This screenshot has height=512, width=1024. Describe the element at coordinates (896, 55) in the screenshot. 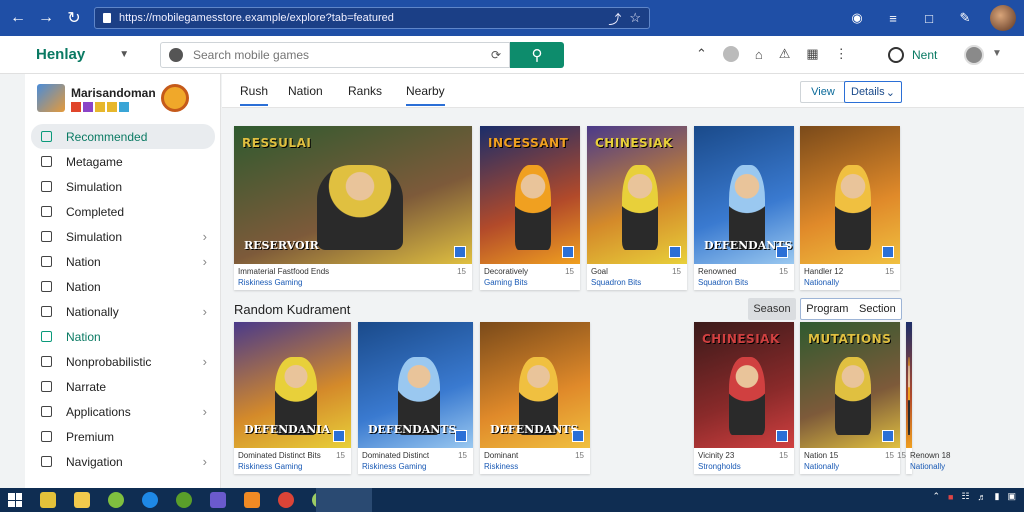

I see `user-icon` at that location.